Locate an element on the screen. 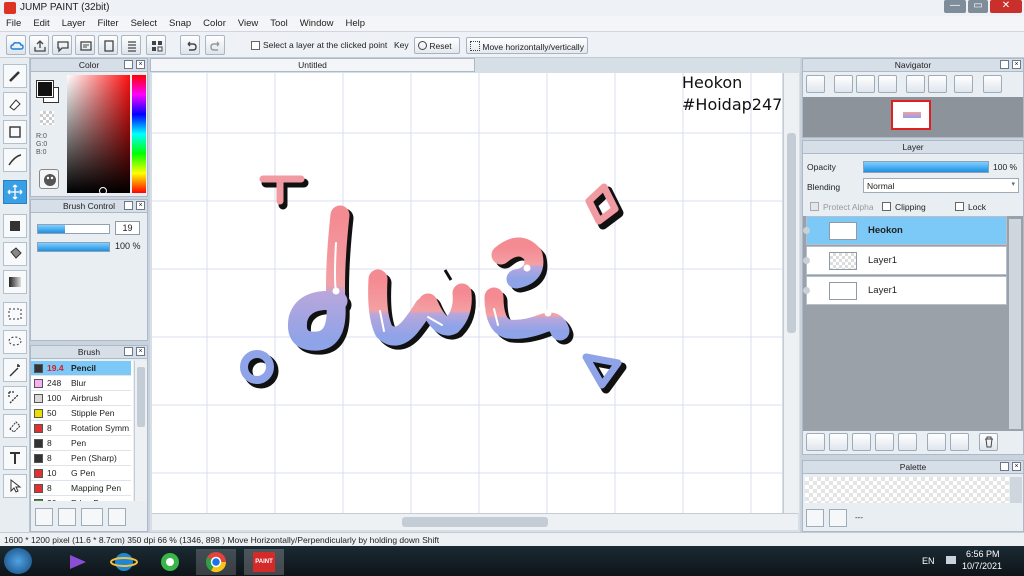 The height and width of the screenshot is (576, 1024). menu-edit: Edit is located at coordinates (41, 23).